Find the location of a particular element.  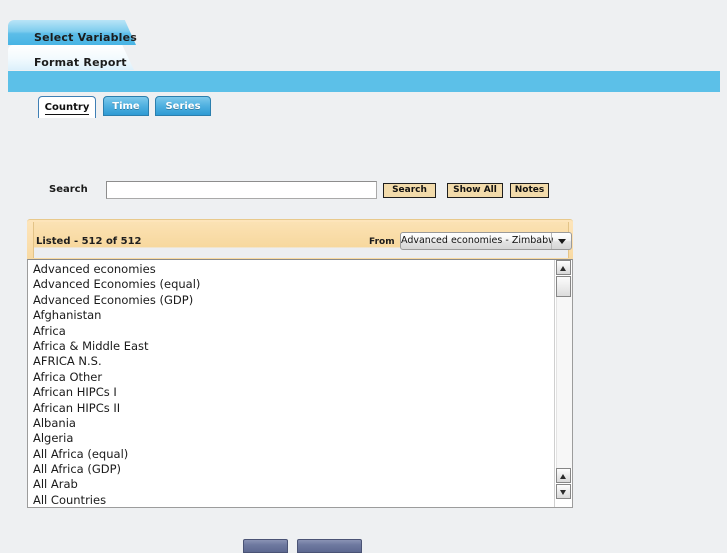

listed-count-status: Listed - 512 of 512 is located at coordinates (89, 241).